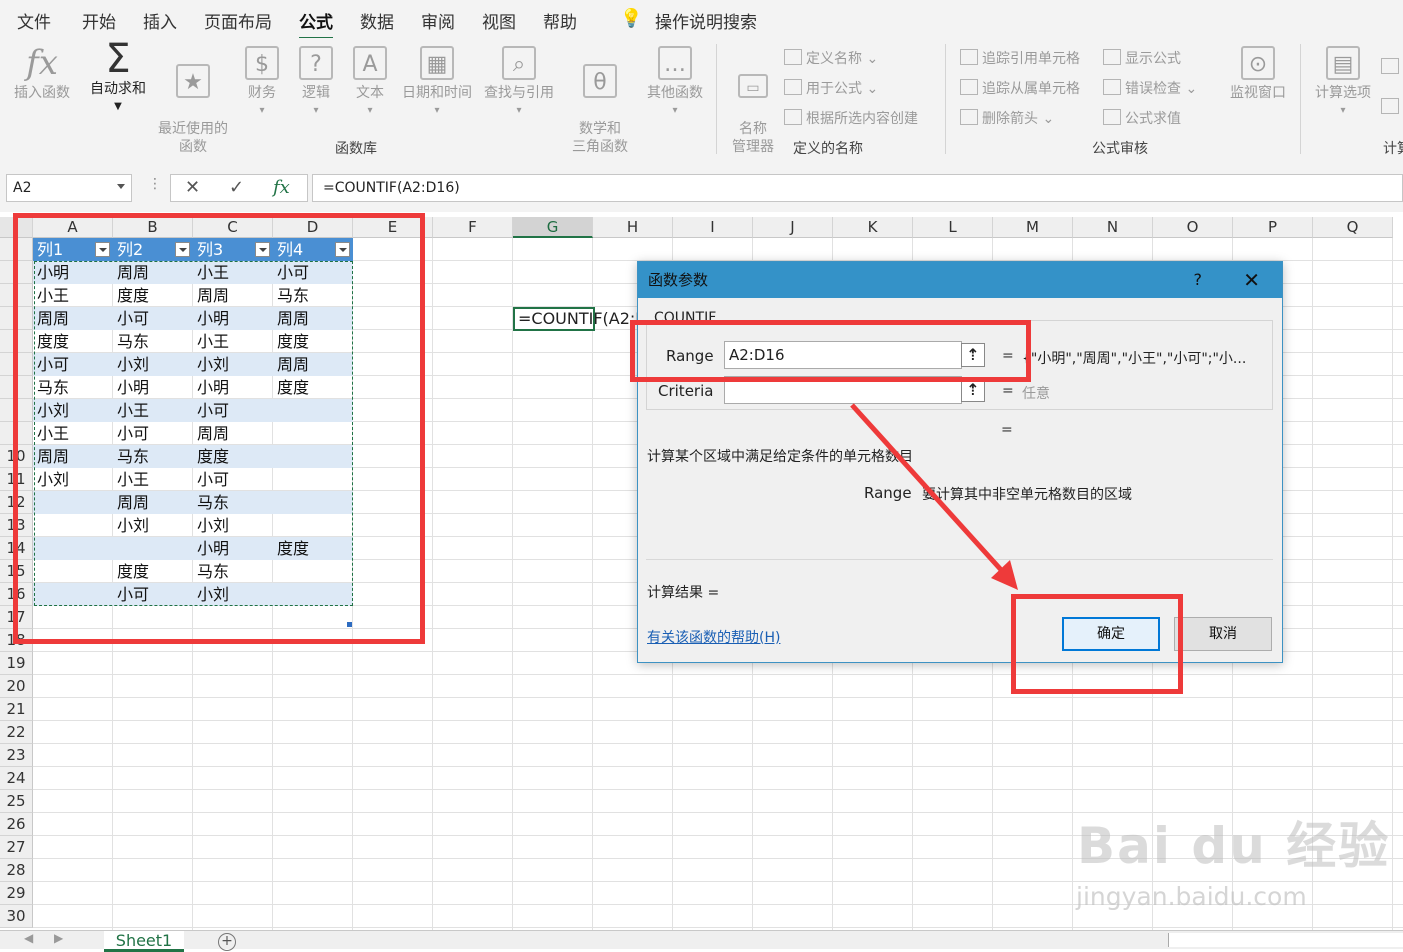  I want to click on theta-icon: θ, so click(600, 81).